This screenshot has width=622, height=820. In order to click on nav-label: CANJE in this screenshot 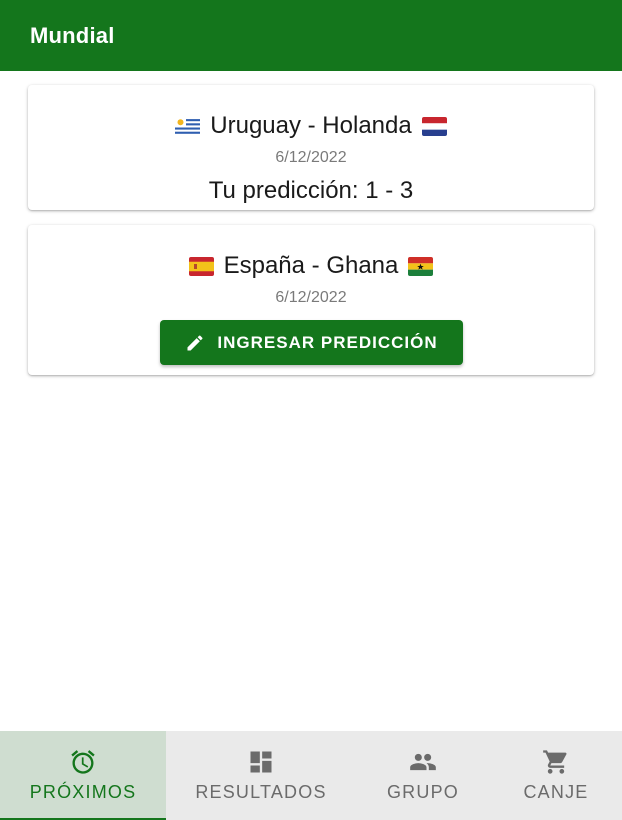, I will do `click(556, 792)`.